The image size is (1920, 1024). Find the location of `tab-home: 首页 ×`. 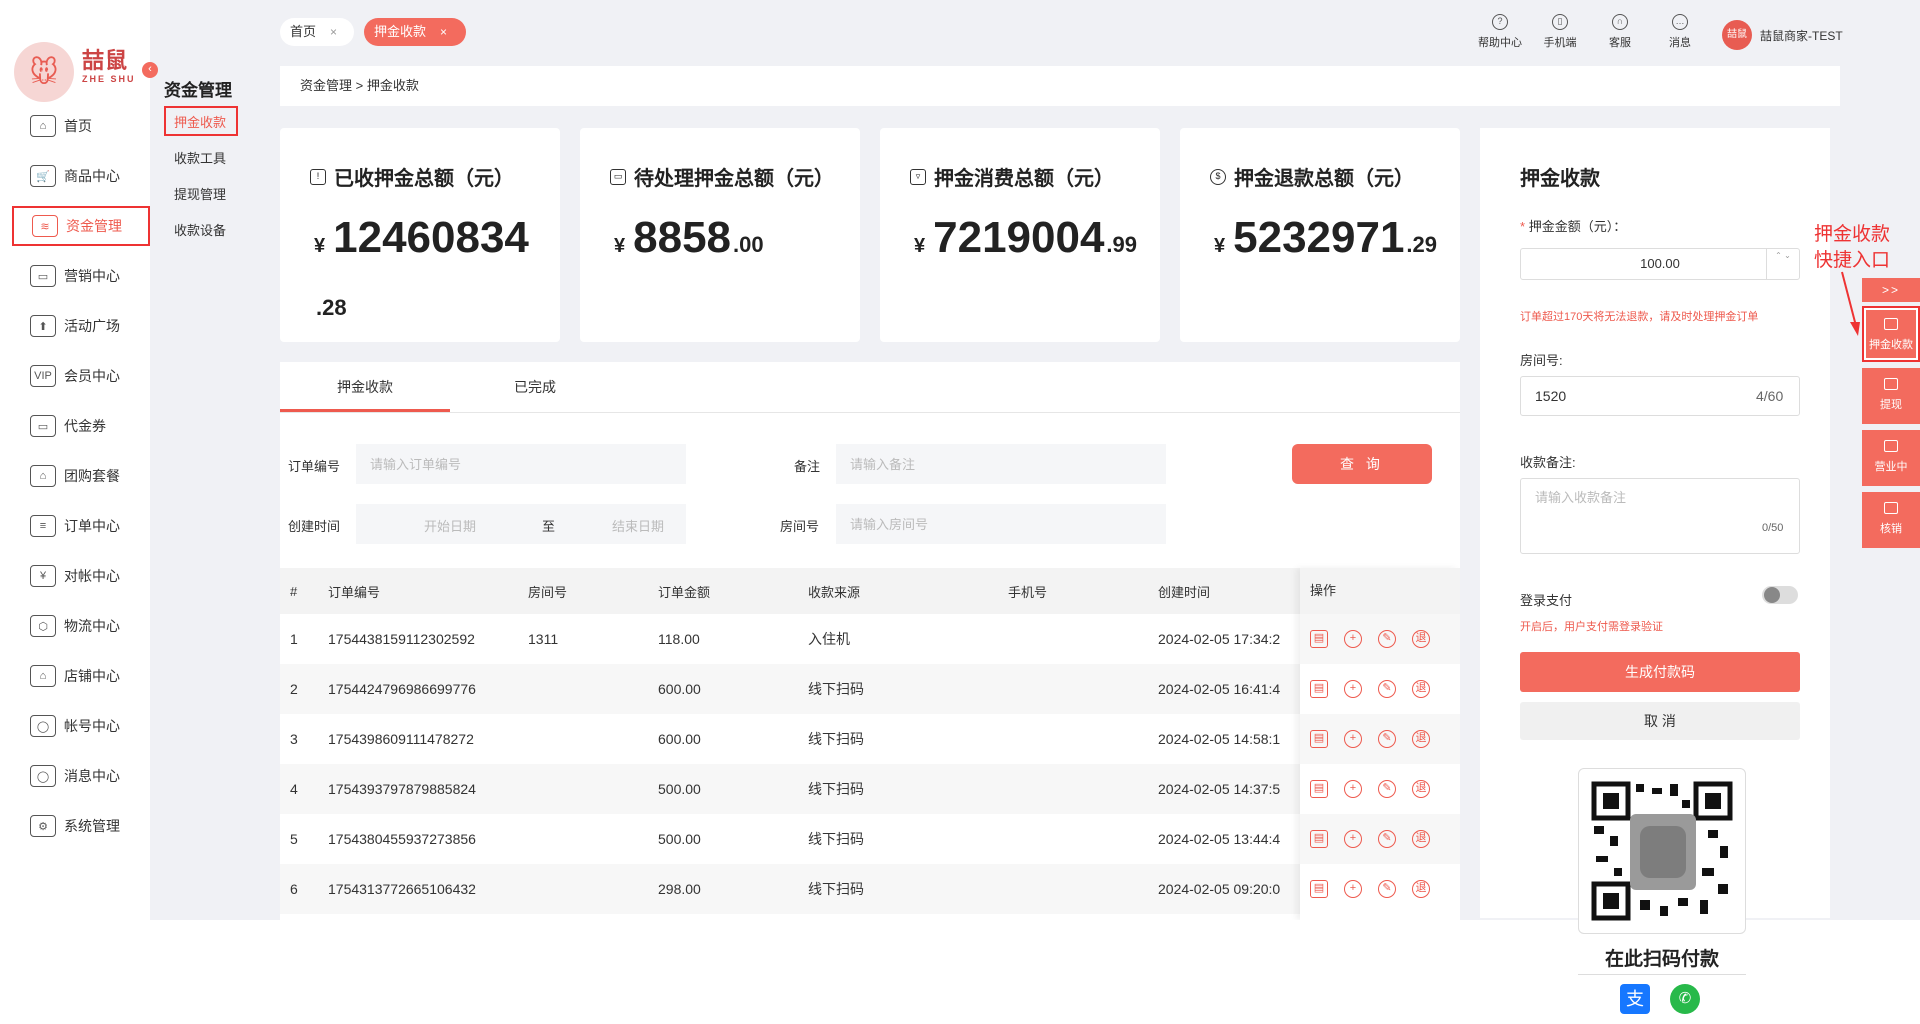

tab-home: 首页 × is located at coordinates (317, 32).